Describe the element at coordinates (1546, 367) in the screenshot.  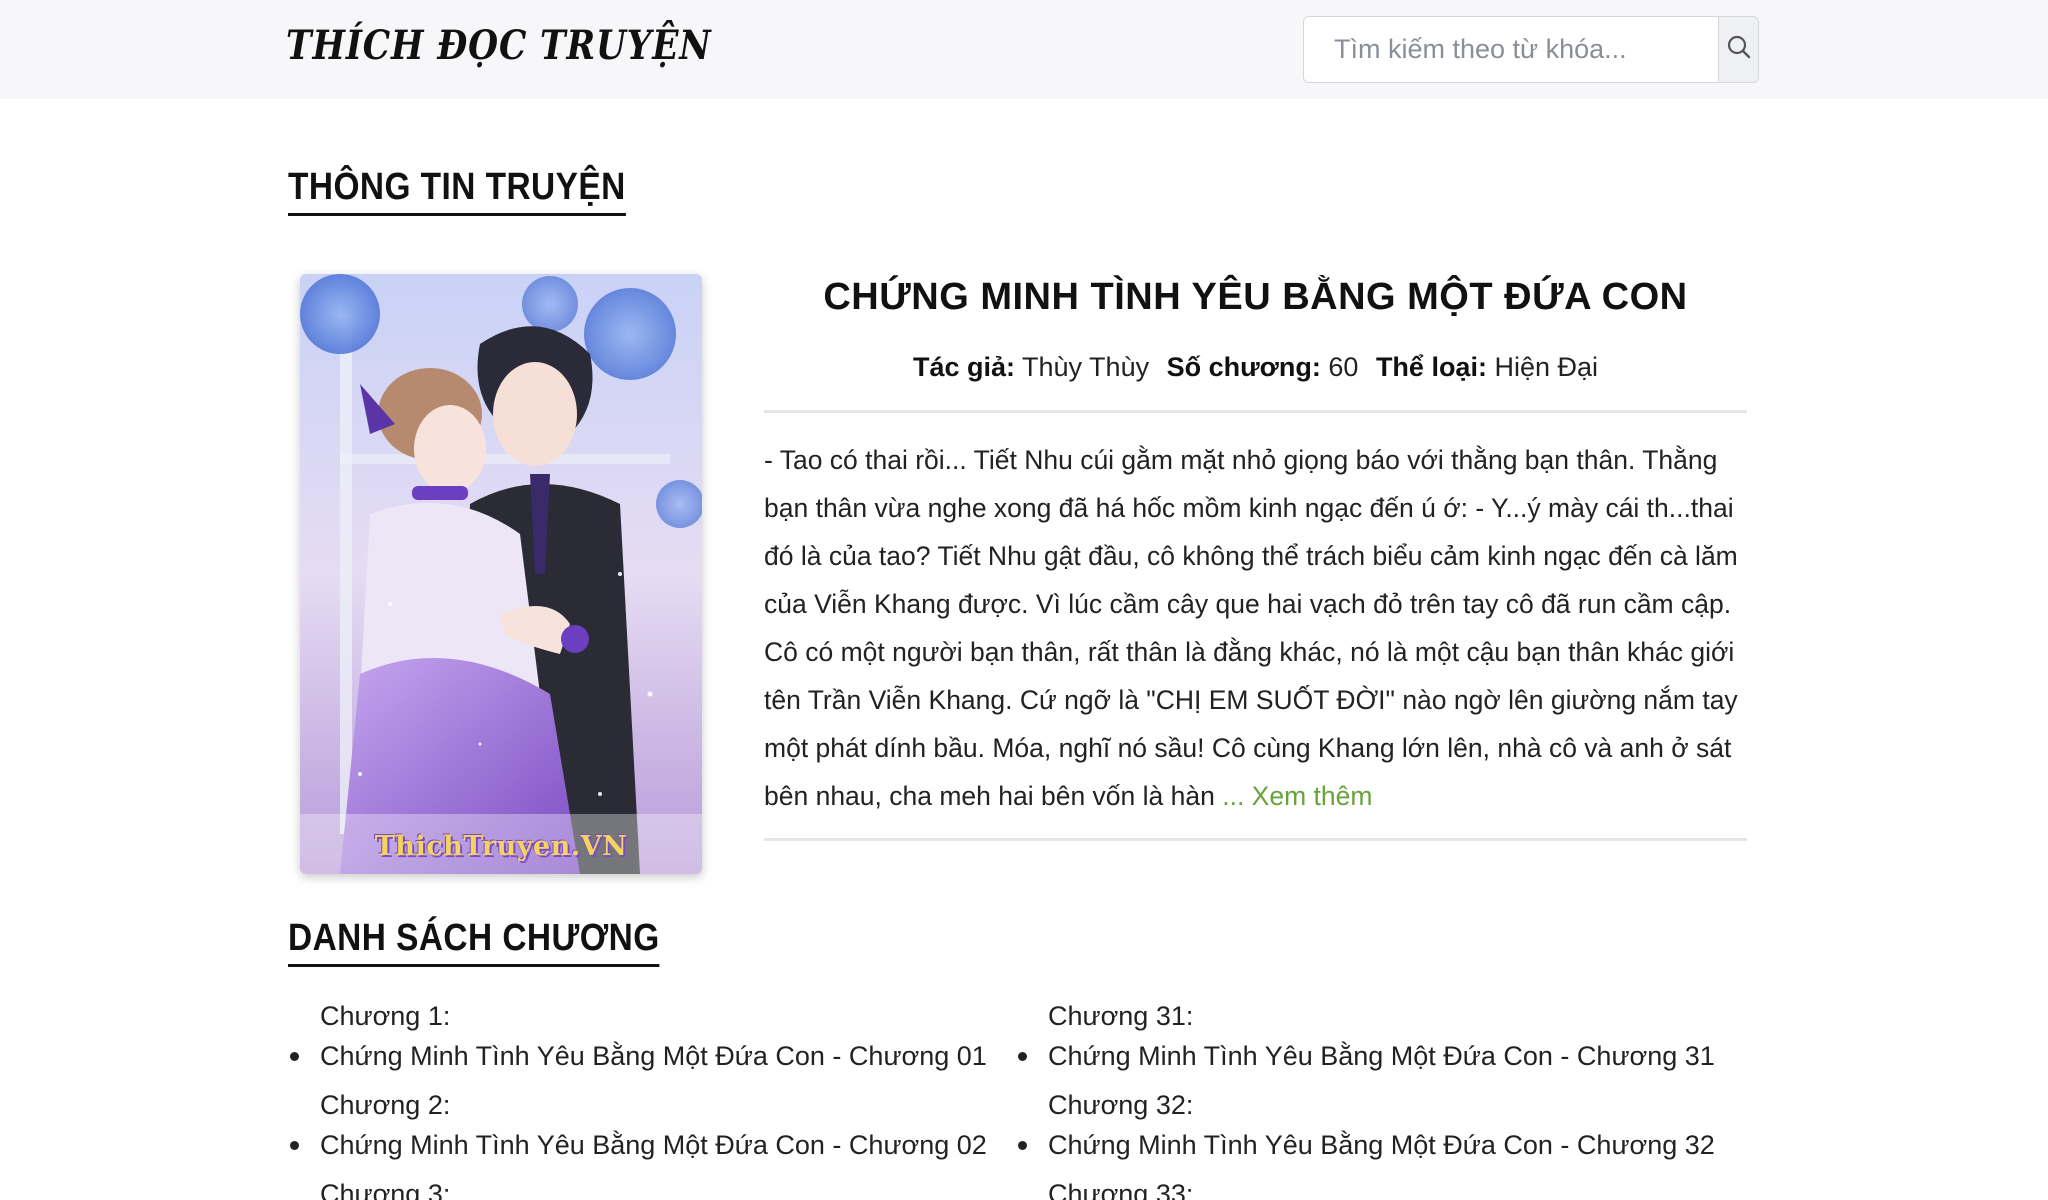
I see `genre-value: Hiện Đại` at that location.